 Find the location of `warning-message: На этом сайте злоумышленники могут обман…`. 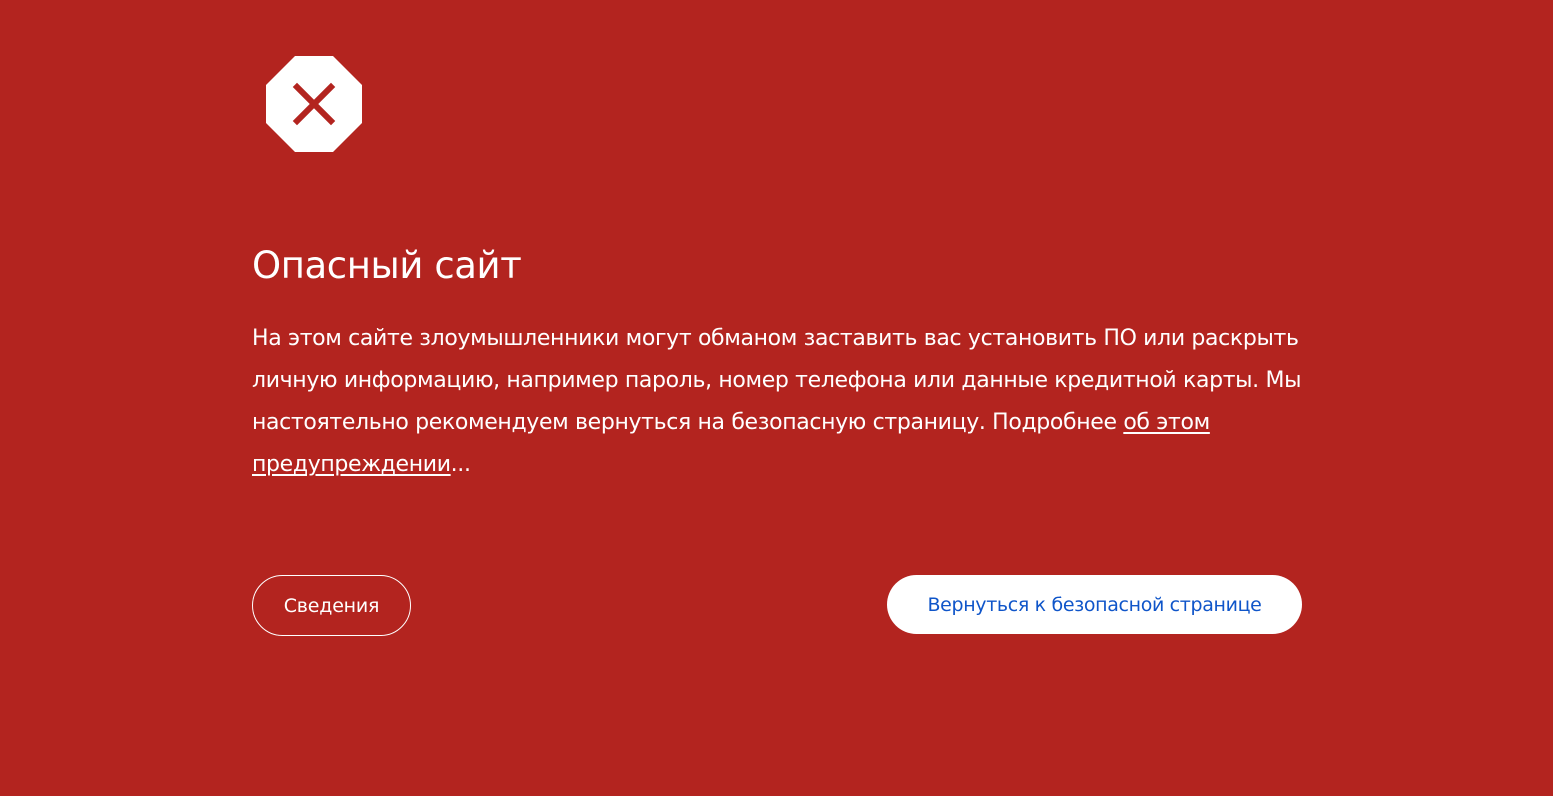

warning-message: На этом сайте злоумышленники могут обман… is located at coordinates (789, 402).